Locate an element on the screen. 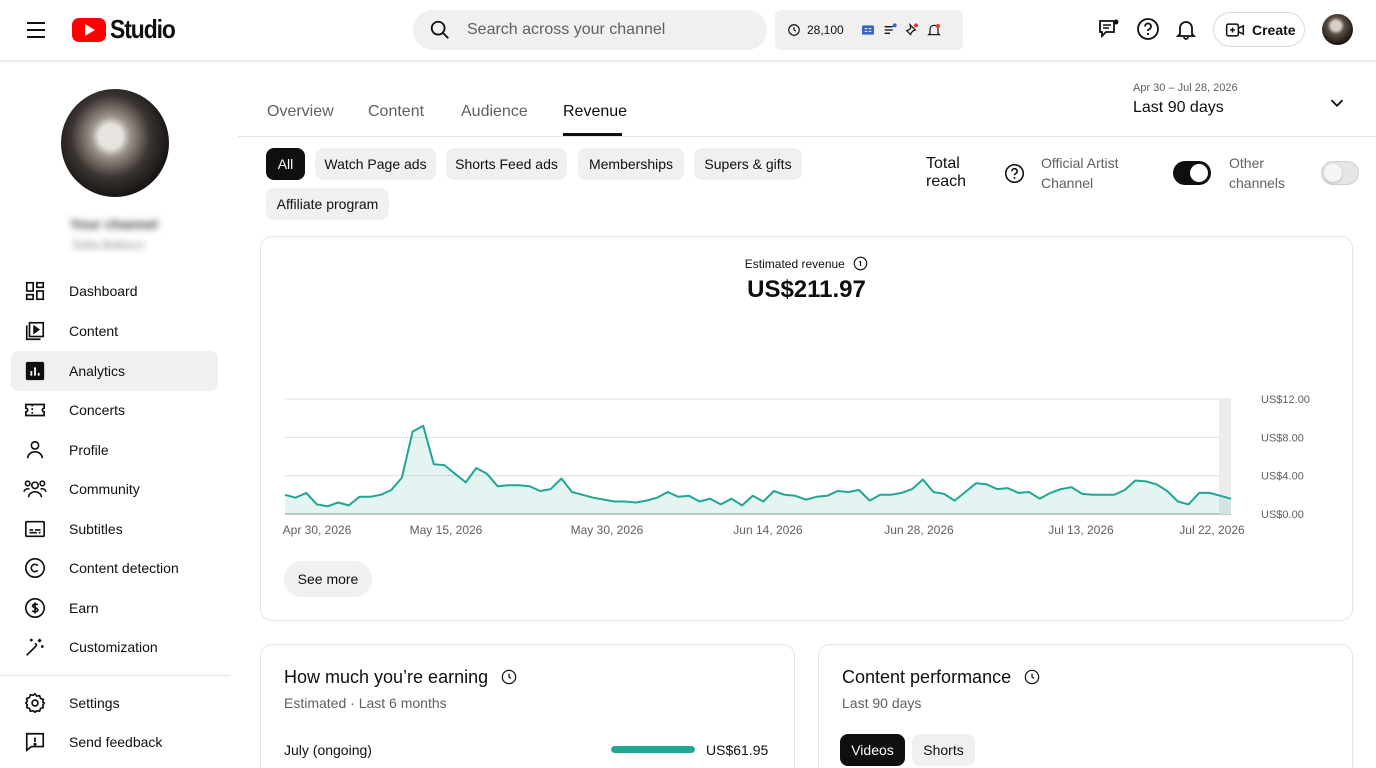 This screenshot has width=1376, height=768. earning-title: How much you’re earning is located at coordinates (400, 677).